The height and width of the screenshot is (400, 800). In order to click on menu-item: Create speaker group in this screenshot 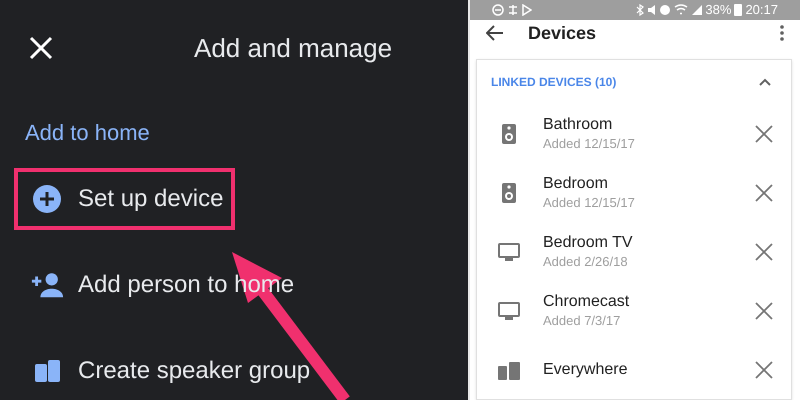, I will do `click(168, 370)`.